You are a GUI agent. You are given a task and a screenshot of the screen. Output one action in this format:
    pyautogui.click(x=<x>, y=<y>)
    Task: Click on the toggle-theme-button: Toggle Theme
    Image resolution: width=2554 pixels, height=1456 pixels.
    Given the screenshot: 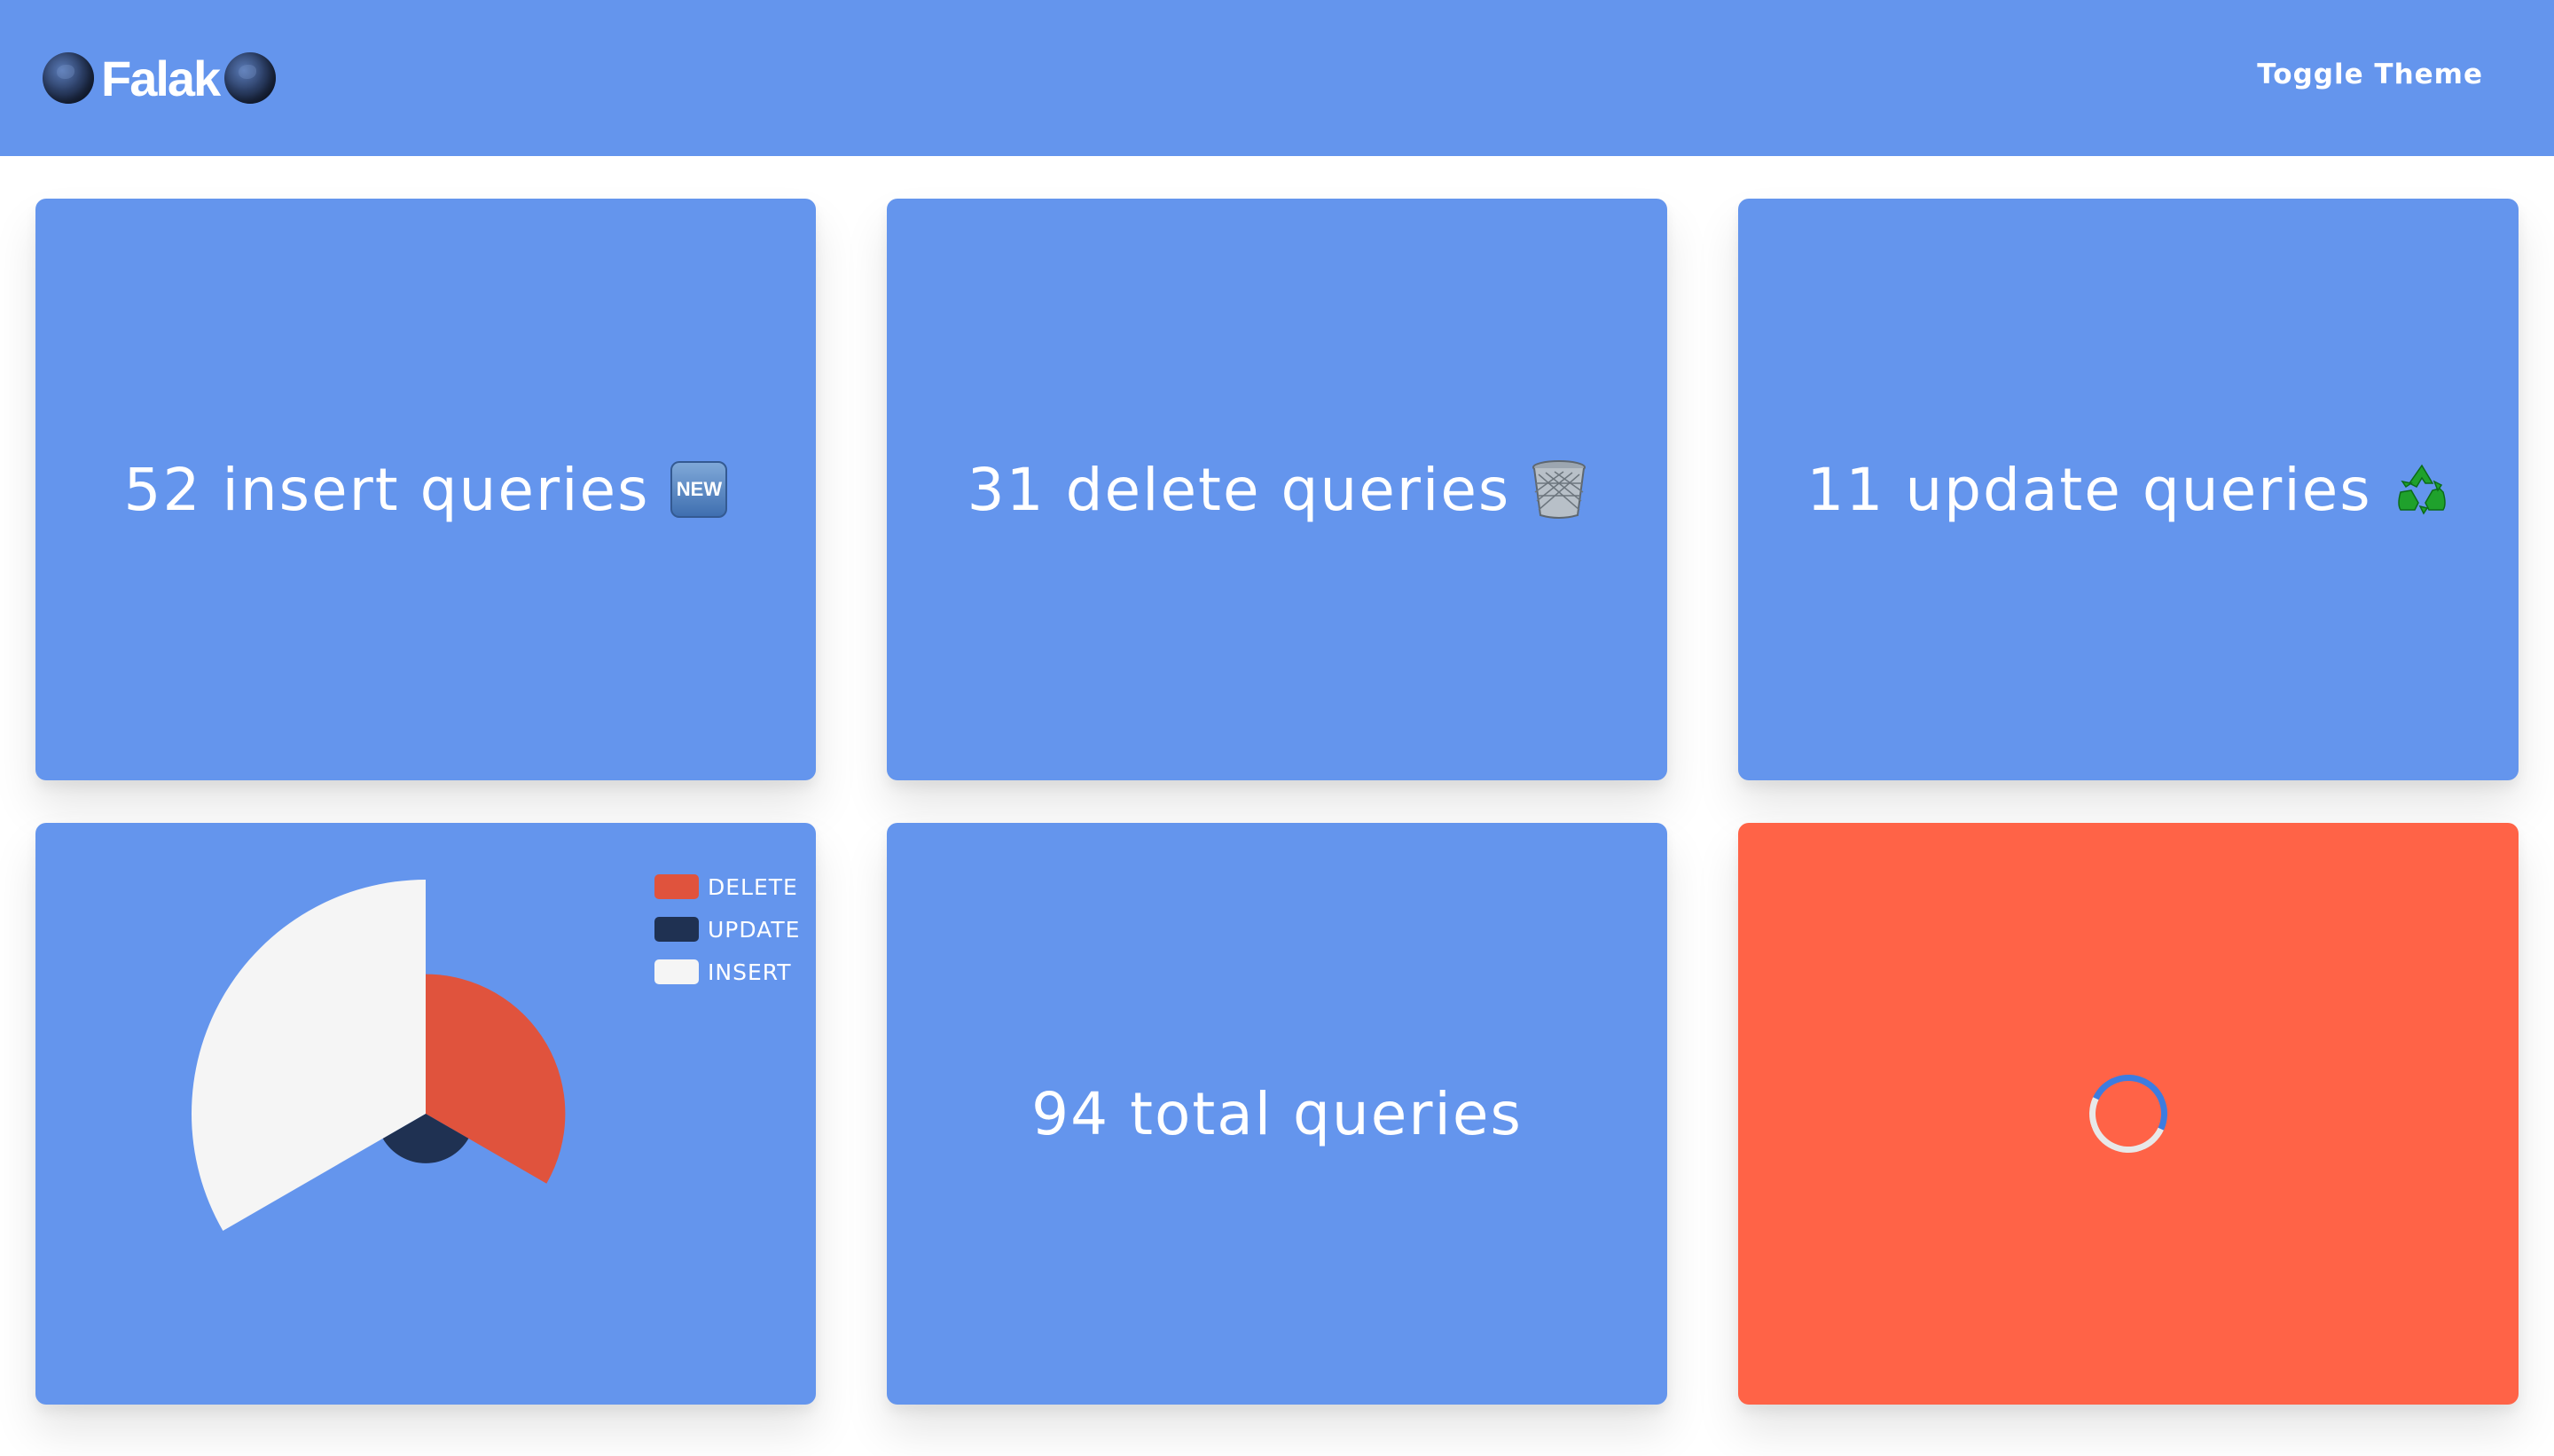 What is the action you would take?
    pyautogui.click(x=2370, y=74)
    